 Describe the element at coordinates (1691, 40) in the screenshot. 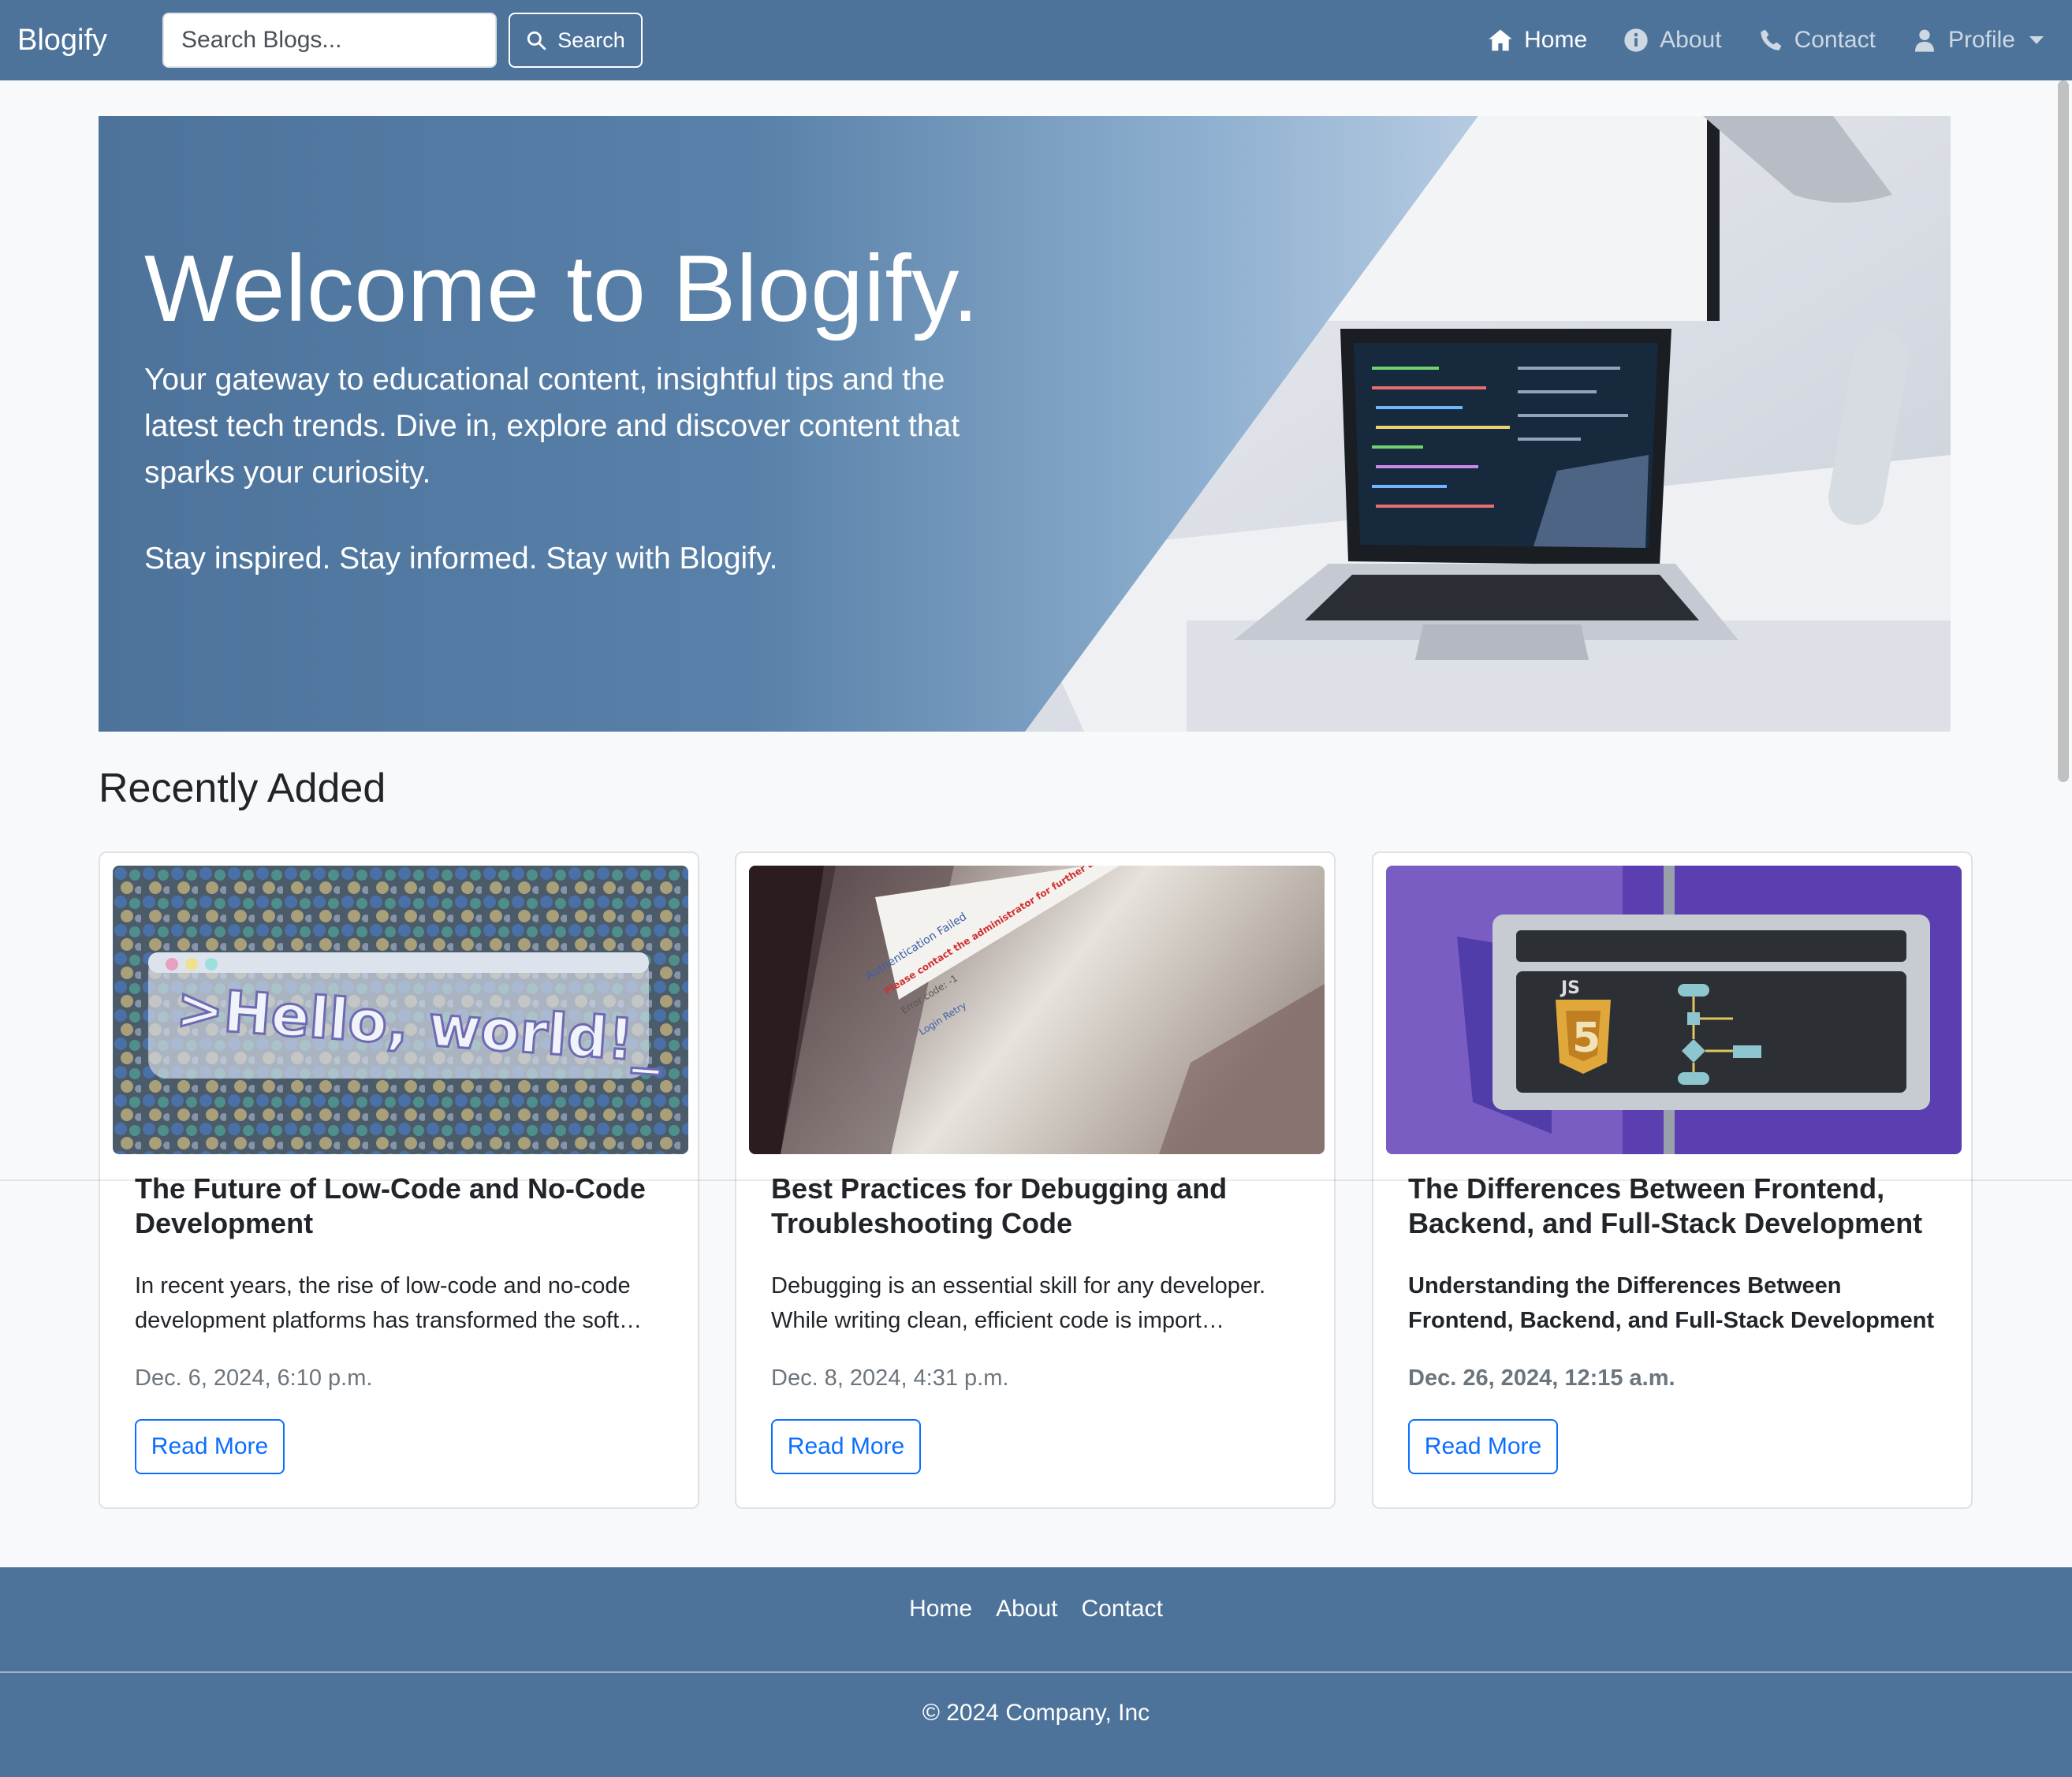

I see `nav-about-label: About` at that location.